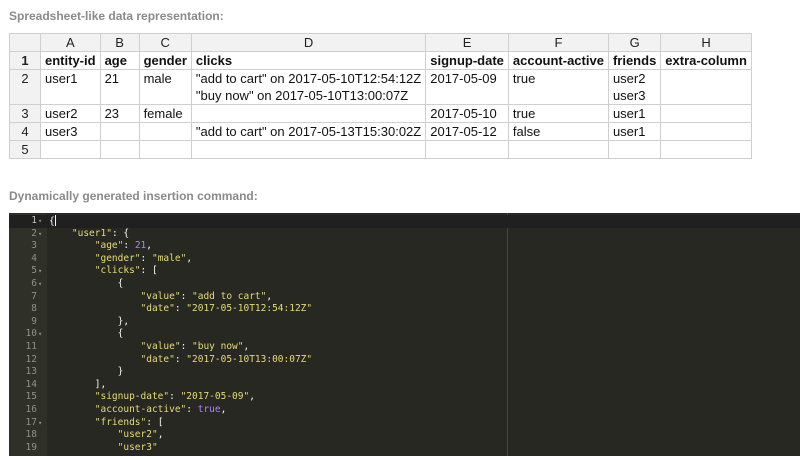 Image resolution: width=800 pixels, height=456 pixels. Describe the element at coordinates (634, 131) in the screenshot. I see `cell-g4: user1` at that location.